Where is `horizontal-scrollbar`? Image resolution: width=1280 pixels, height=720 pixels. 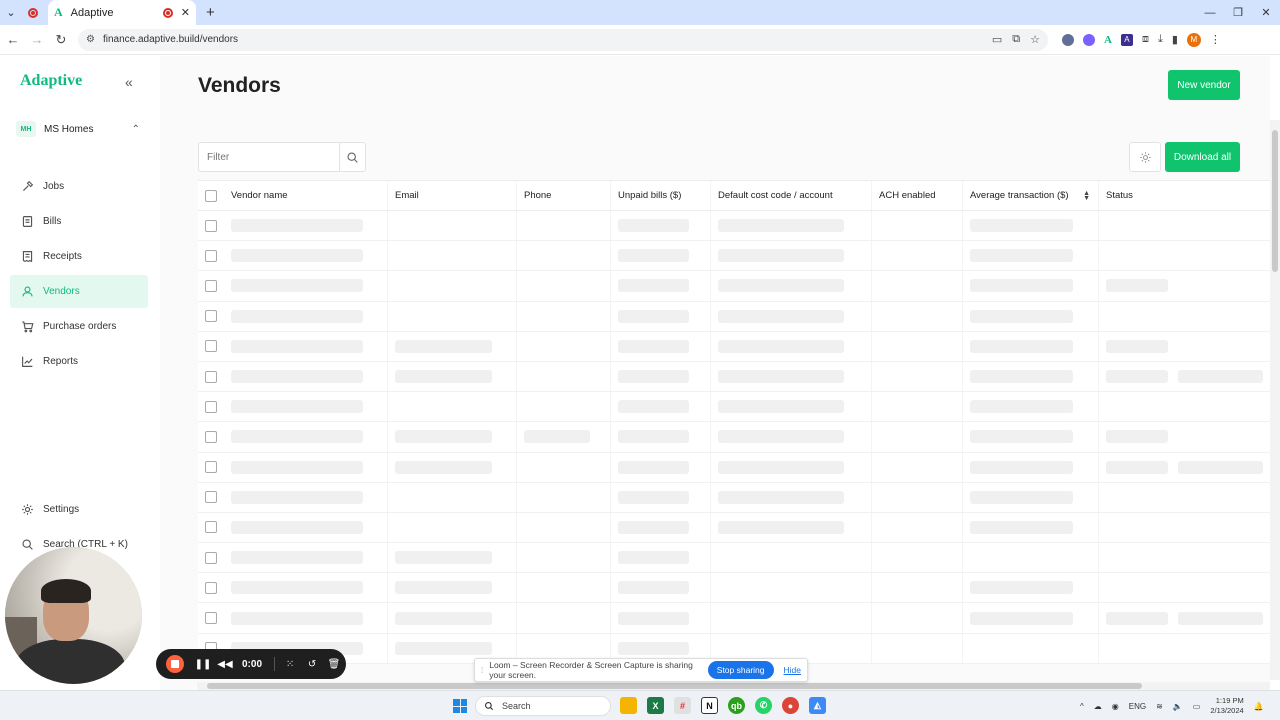 horizontal-scrollbar is located at coordinates (733, 686).